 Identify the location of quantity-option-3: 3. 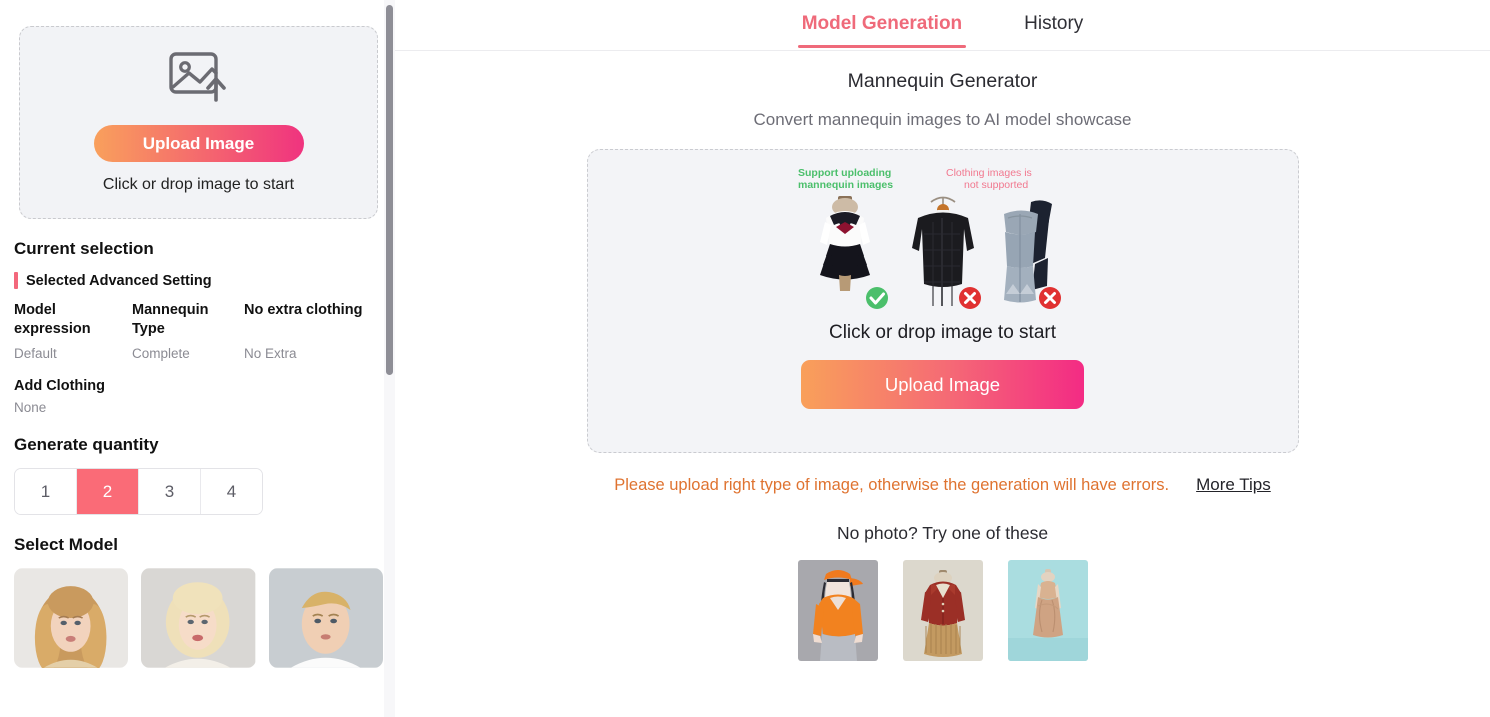
(170, 491).